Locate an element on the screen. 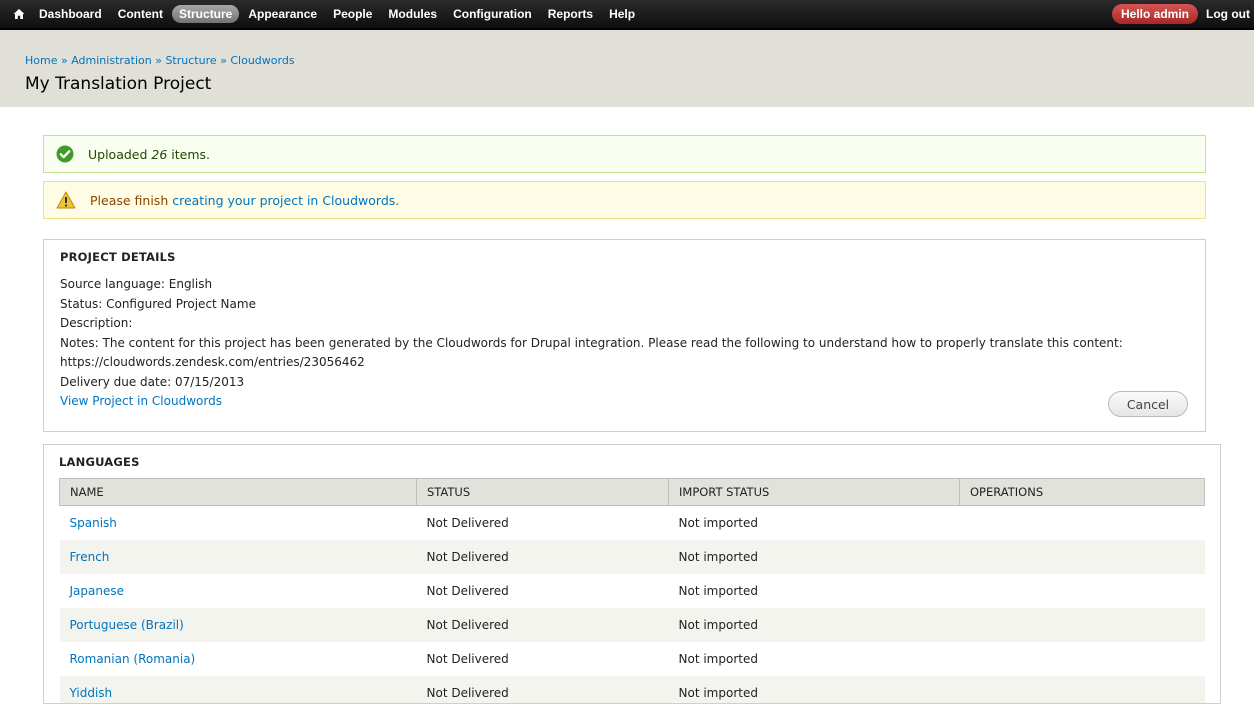 The height and width of the screenshot is (704, 1254). table-header-row: NAME STATUS IMPORT STATUS OPERATIONS is located at coordinates (632, 492).